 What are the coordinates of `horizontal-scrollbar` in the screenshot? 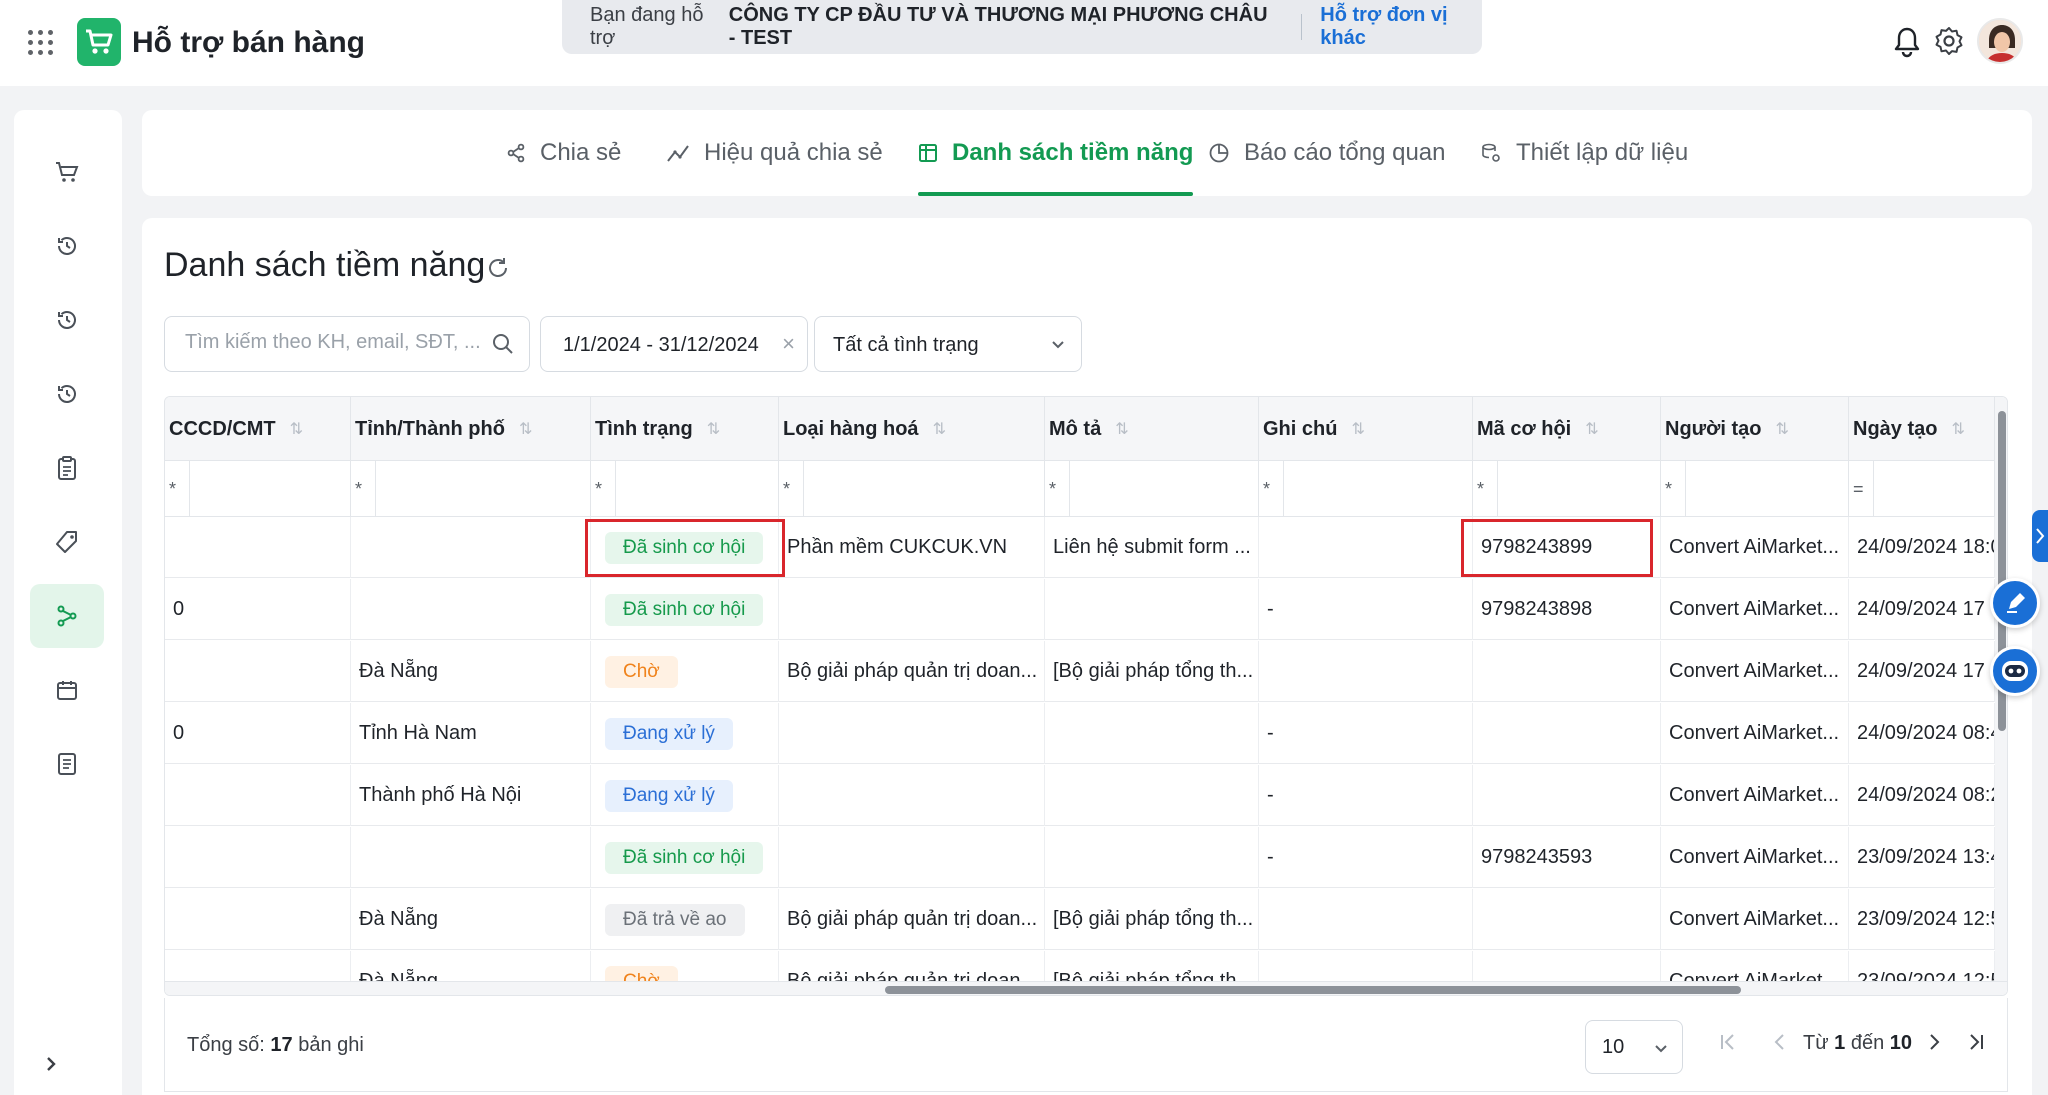 It's located at (1086, 988).